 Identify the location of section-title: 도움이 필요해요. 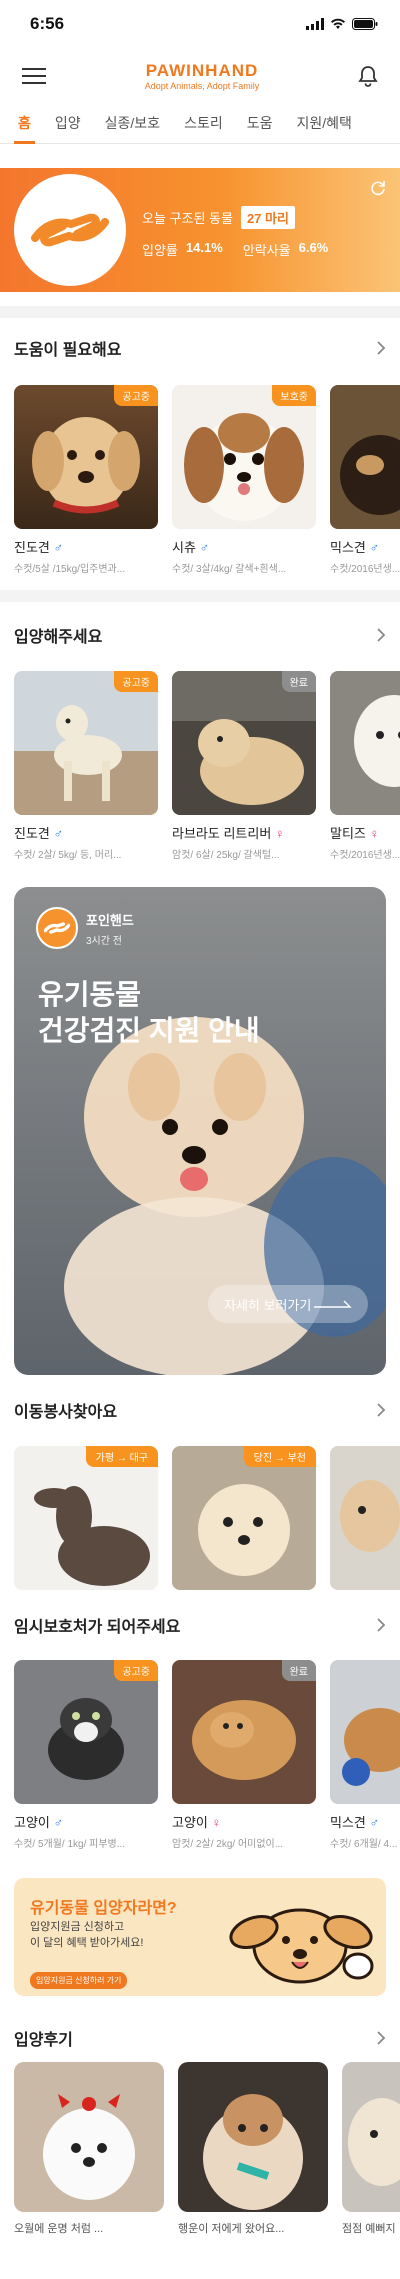
(68, 350).